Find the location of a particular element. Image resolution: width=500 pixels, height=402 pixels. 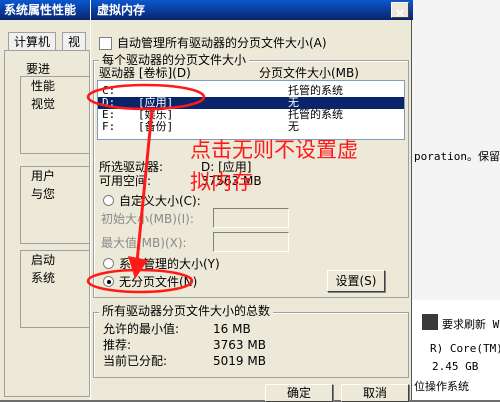

annotation-arrow-shaft is located at coordinates (144, 186).